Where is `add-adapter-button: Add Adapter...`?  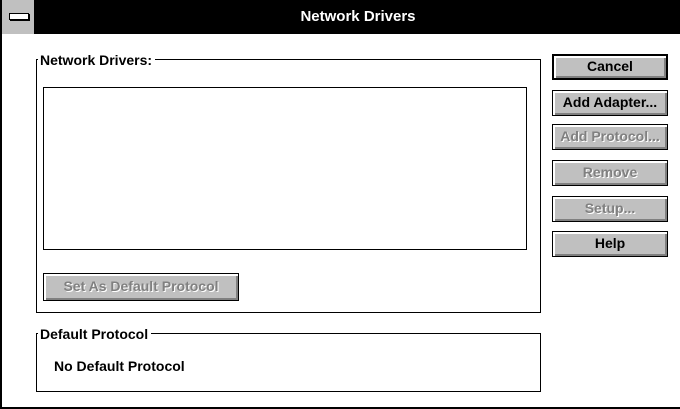 add-adapter-button: Add Adapter... is located at coordinates (610, 103).